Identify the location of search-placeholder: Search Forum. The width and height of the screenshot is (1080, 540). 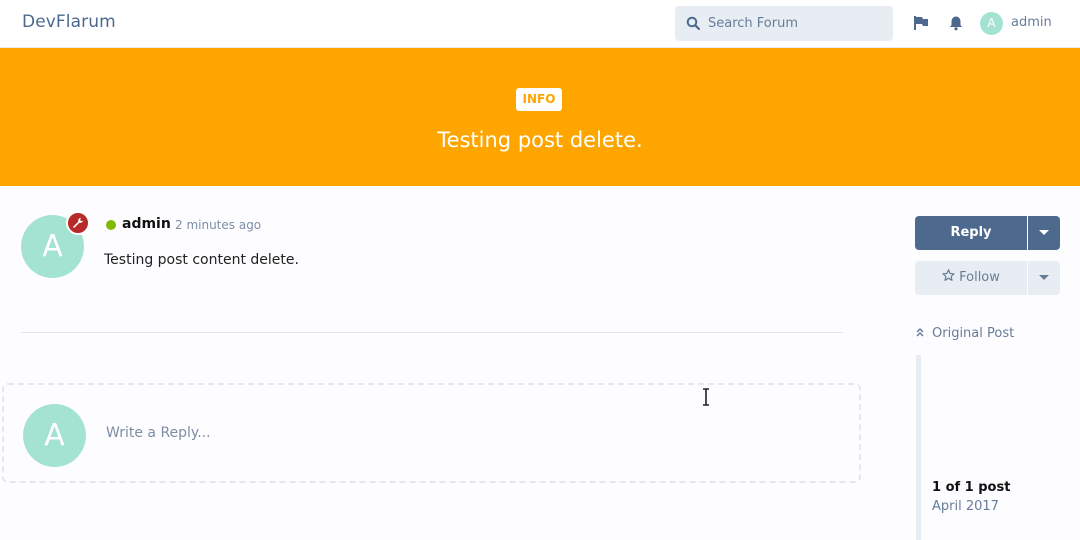
(753, 23).